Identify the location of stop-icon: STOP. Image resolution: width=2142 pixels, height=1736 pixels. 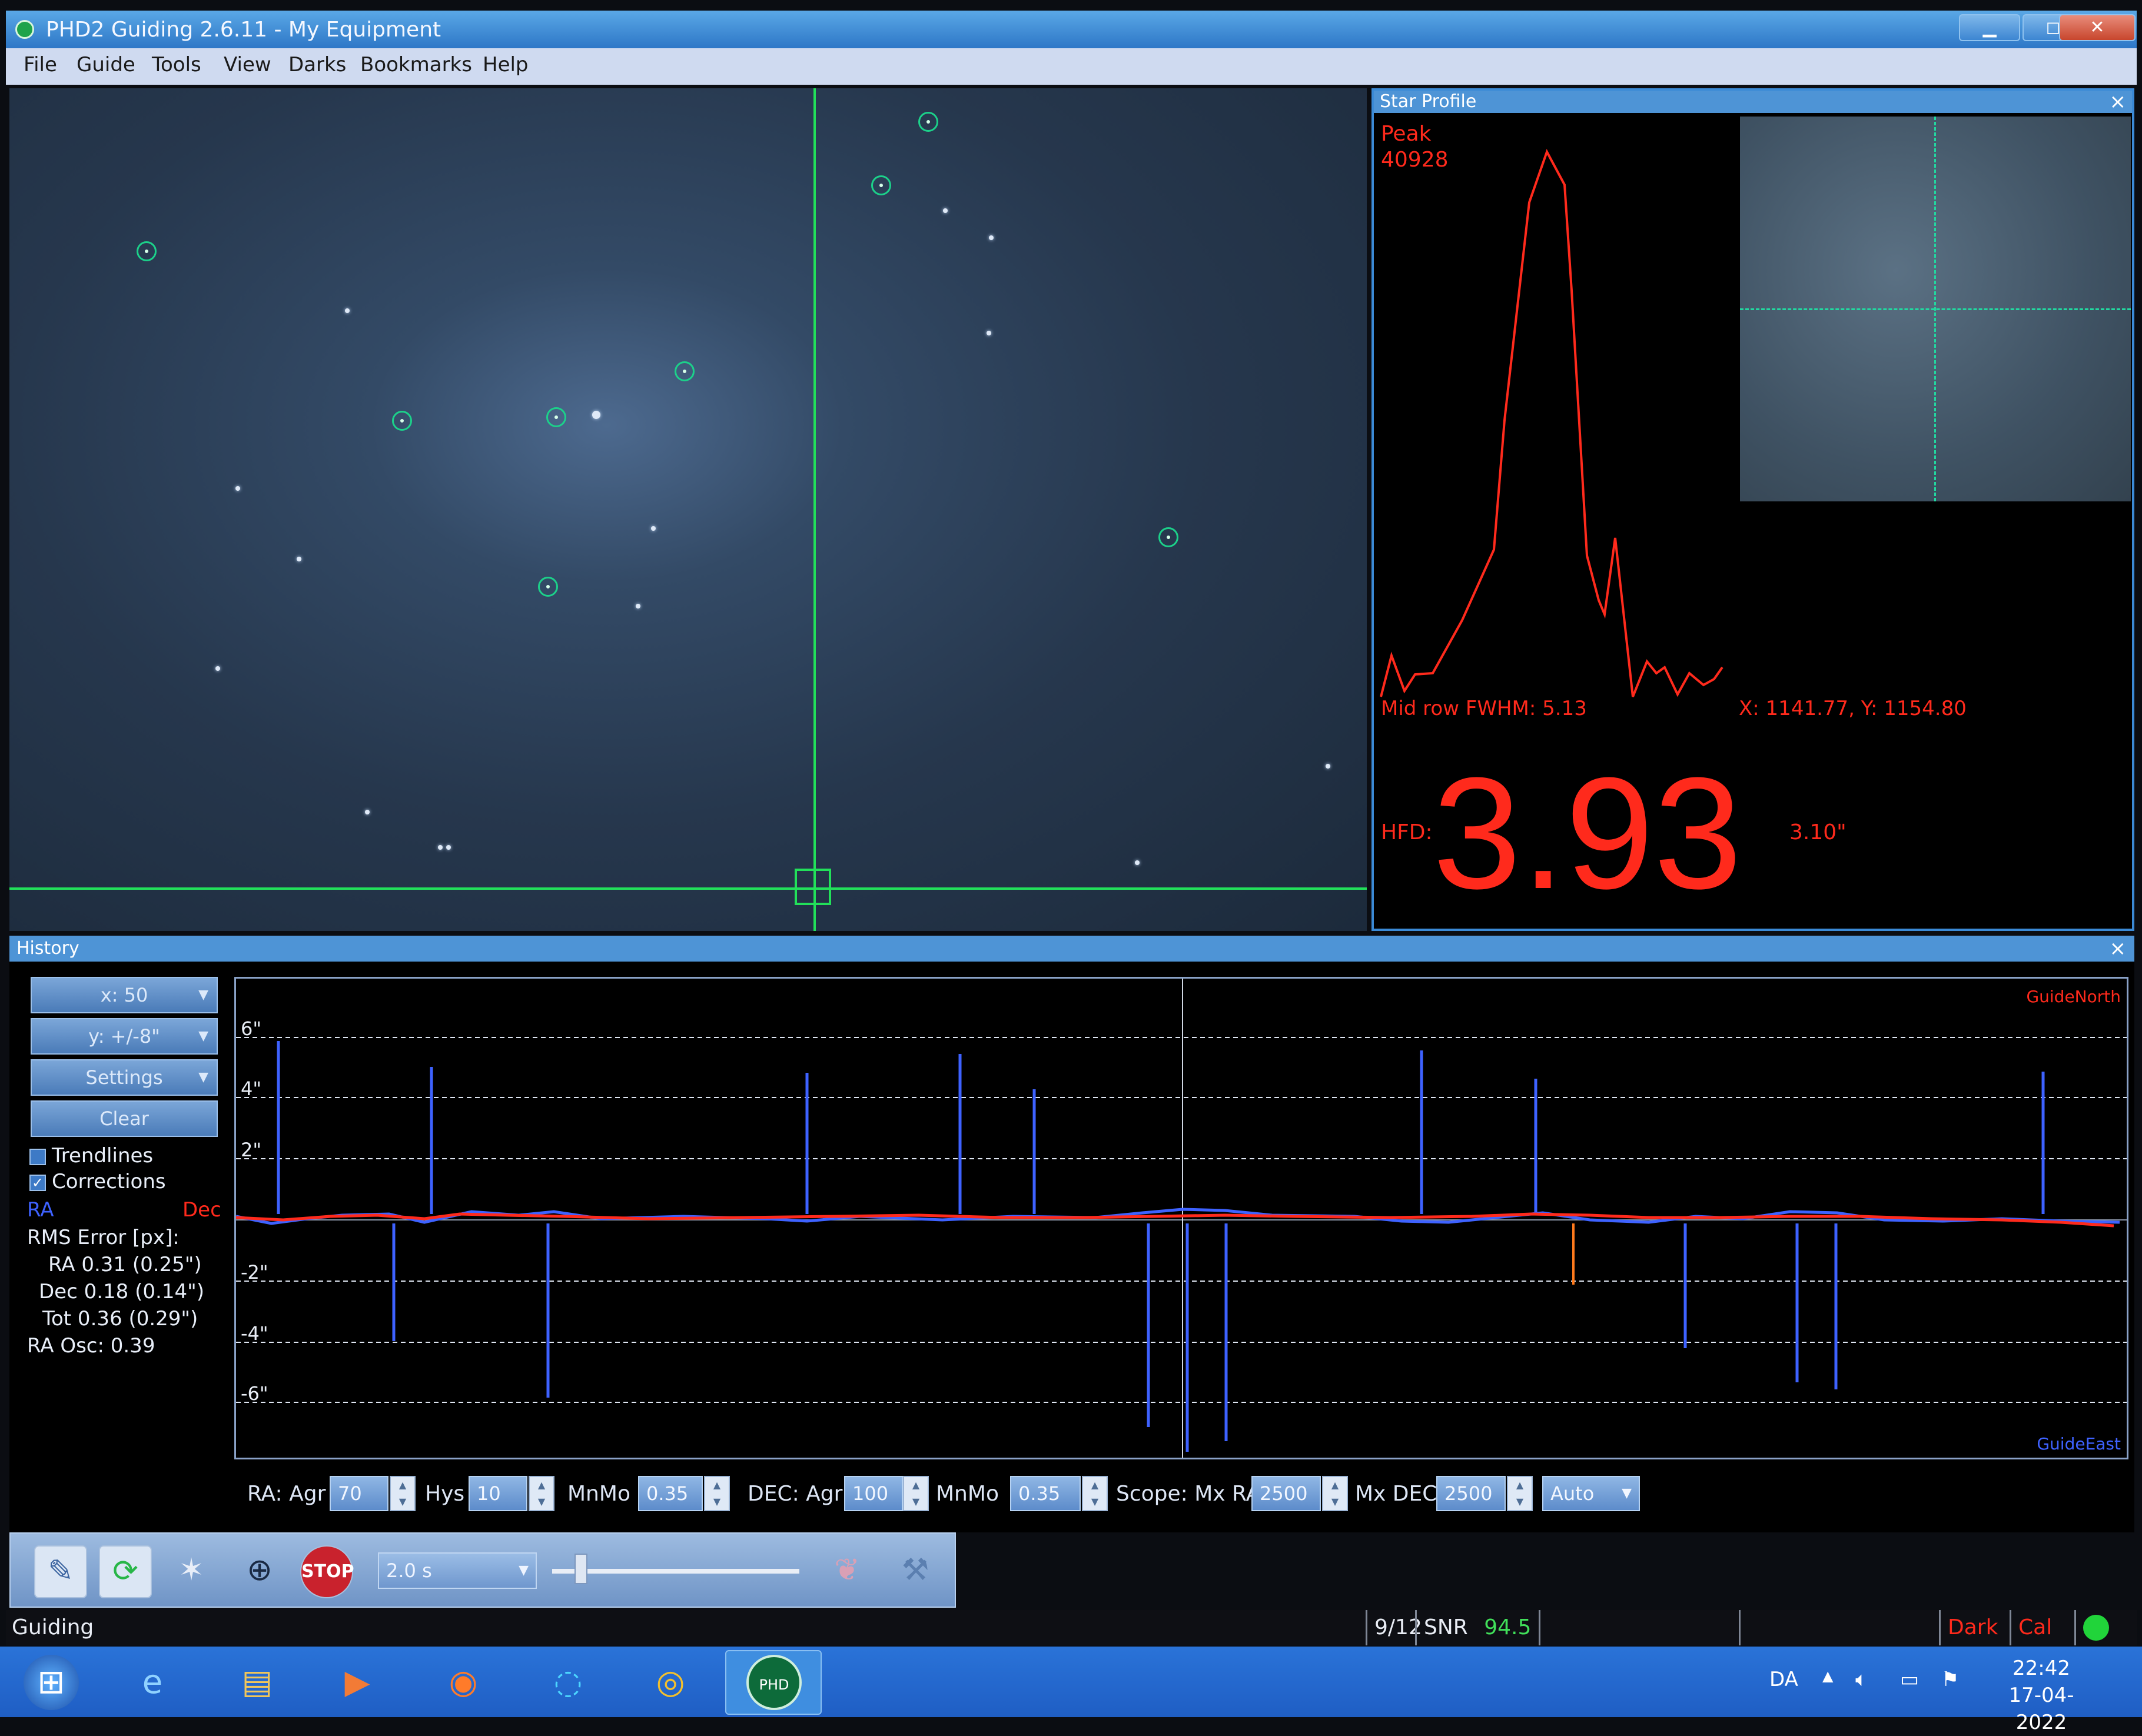
(327, 1572).